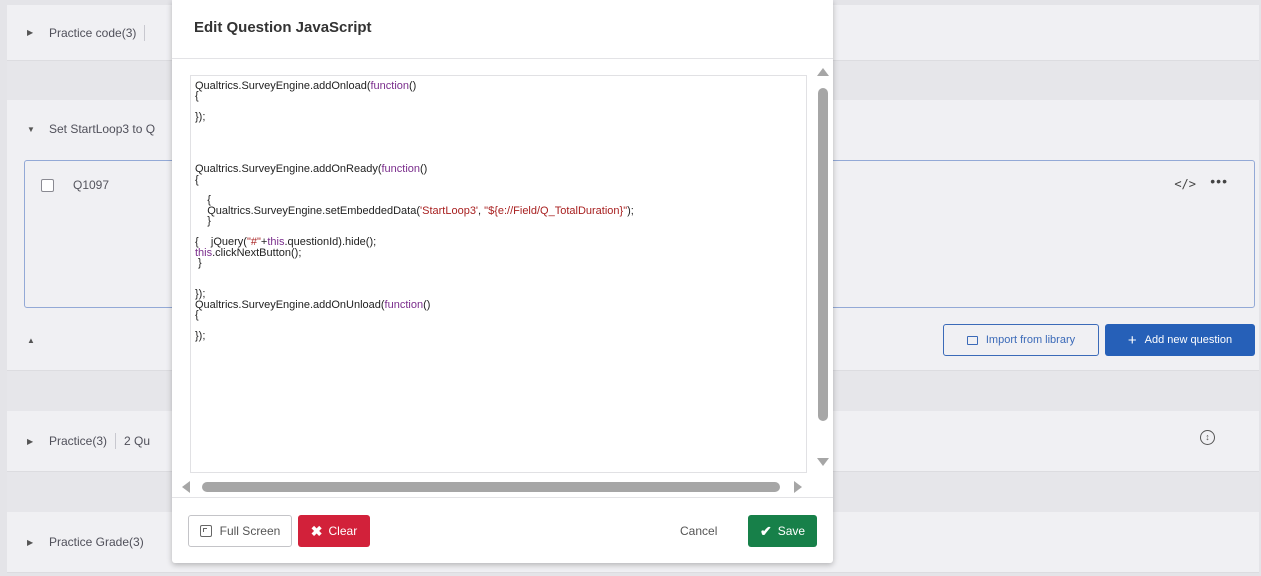 The width and height of the screenshot is (1261, 576). What do you see at coordinates (248, 252) in the screenshot?
I see `code-line: this.clickNextButton();` at bounding box center [248, 252].